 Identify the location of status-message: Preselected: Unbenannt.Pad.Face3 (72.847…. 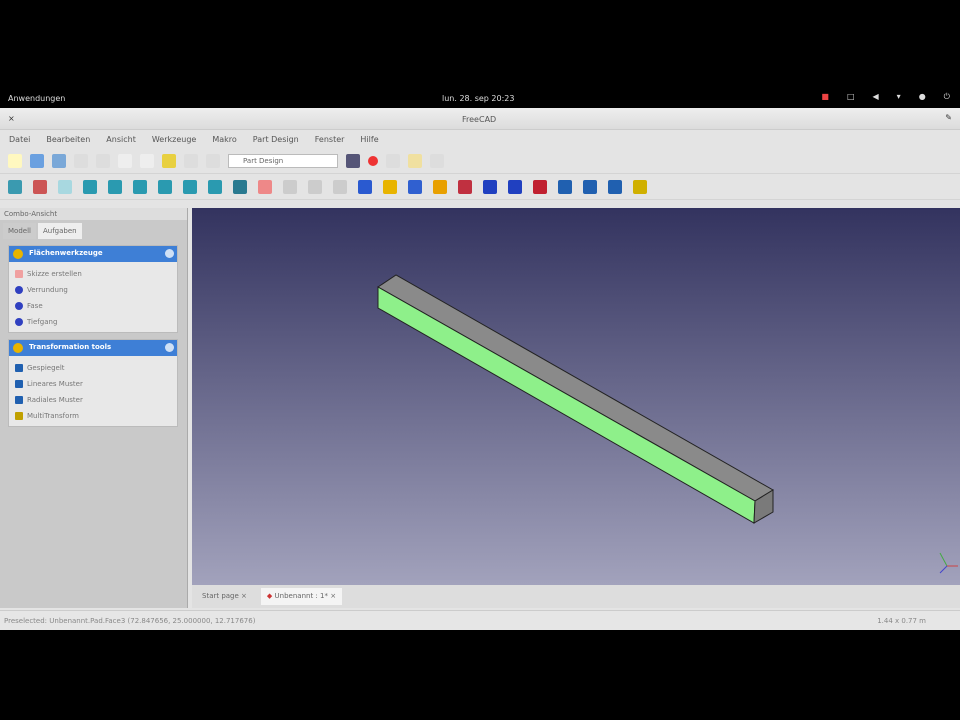
(130, 621).